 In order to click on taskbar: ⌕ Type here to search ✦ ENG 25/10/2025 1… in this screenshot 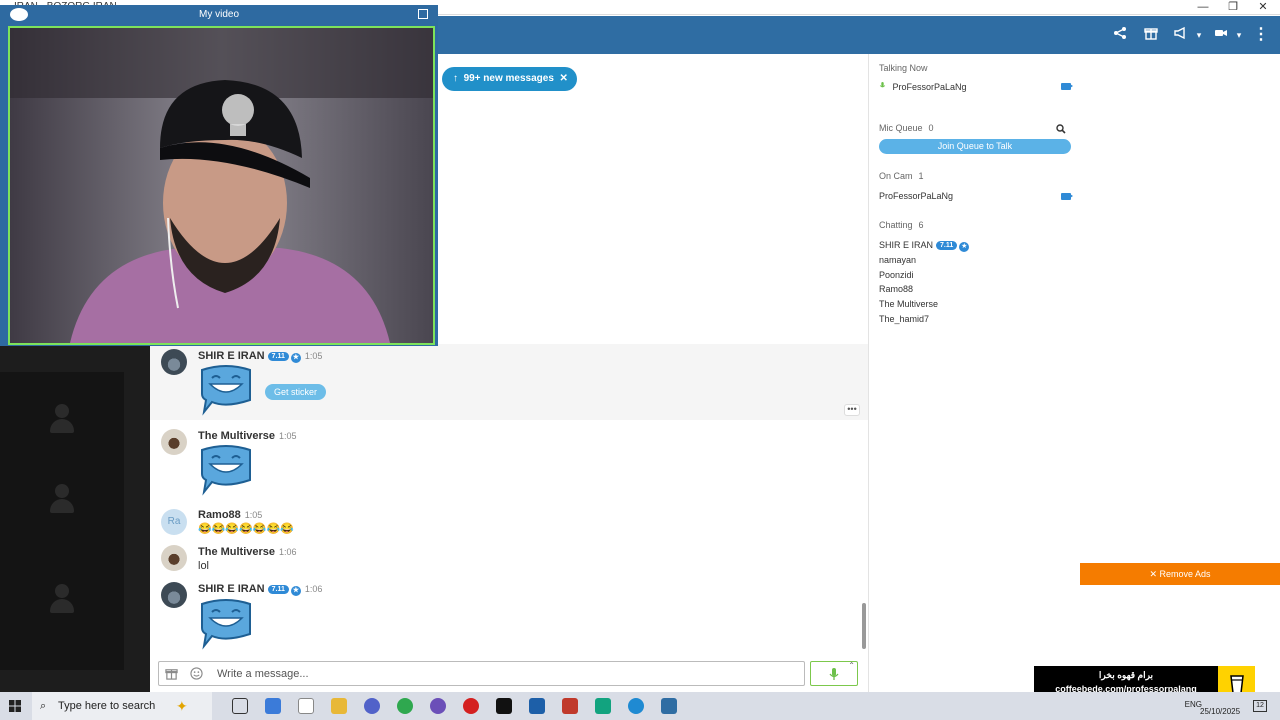, I will do `click(640, 706)`.